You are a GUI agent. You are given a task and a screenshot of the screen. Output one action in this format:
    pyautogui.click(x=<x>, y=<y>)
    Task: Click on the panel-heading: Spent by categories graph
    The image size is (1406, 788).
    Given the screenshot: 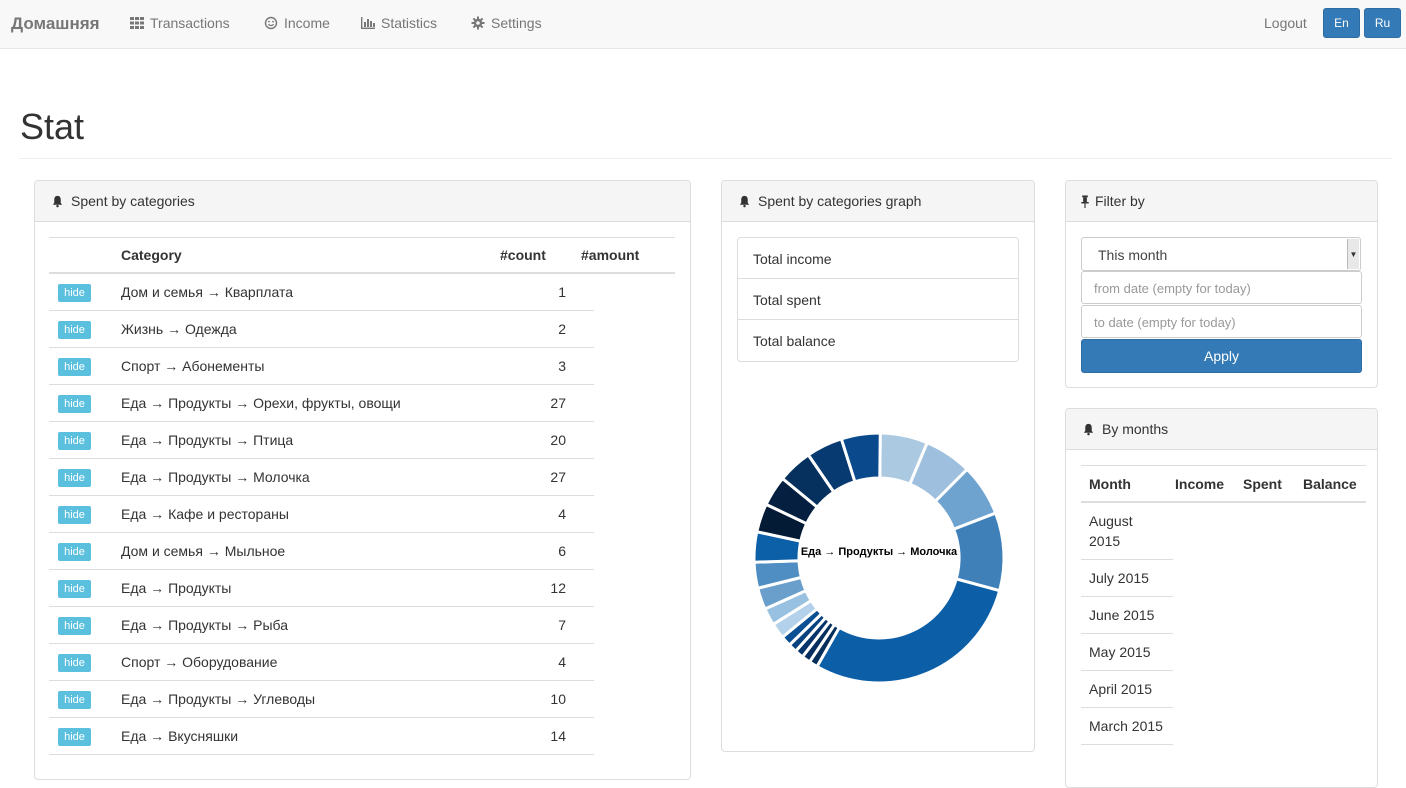 What is the action you would take?
    pyautogui.click(x=878, y=201)
    